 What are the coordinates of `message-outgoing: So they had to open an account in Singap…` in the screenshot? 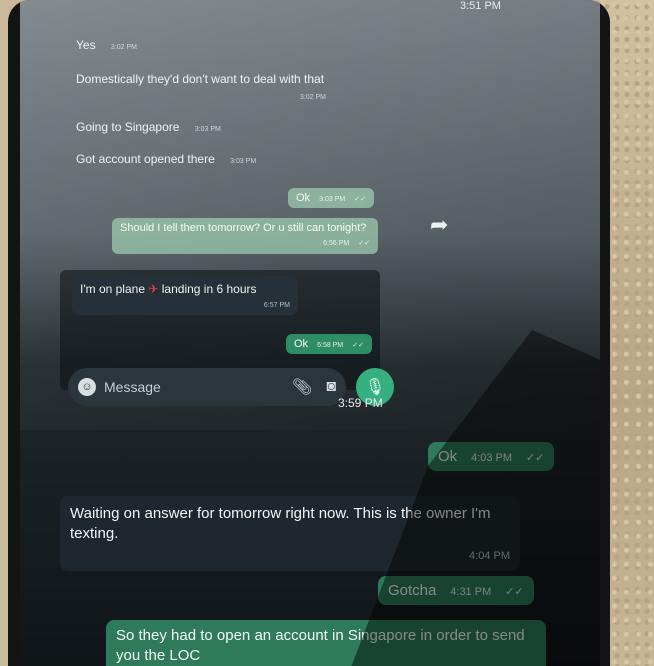 It's located at (326, 643).